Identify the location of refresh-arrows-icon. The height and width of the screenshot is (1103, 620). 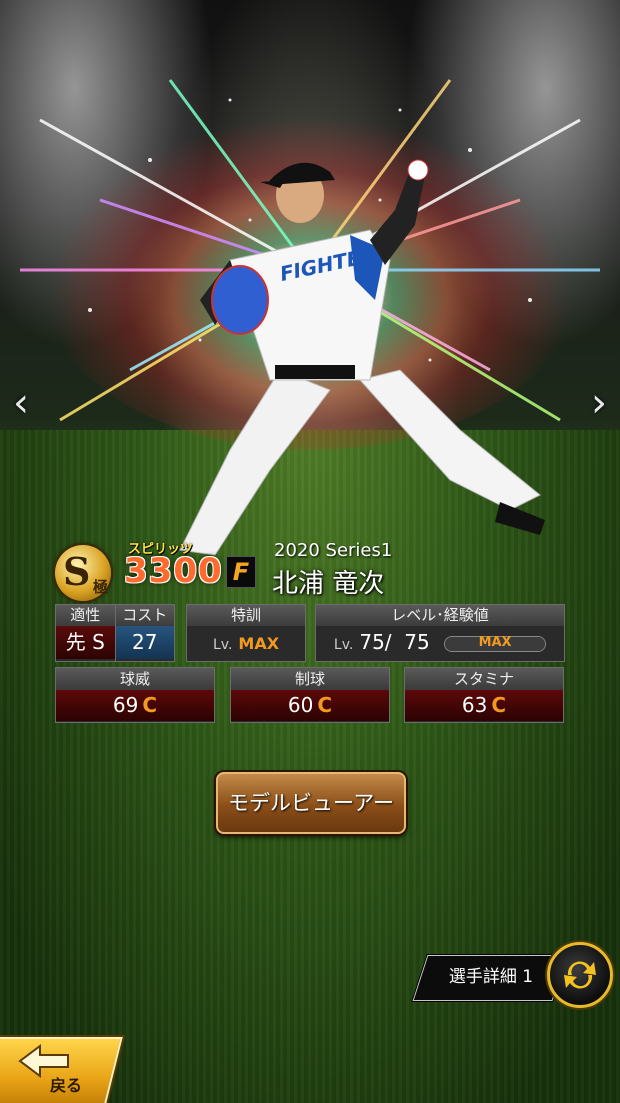
(580, 975).